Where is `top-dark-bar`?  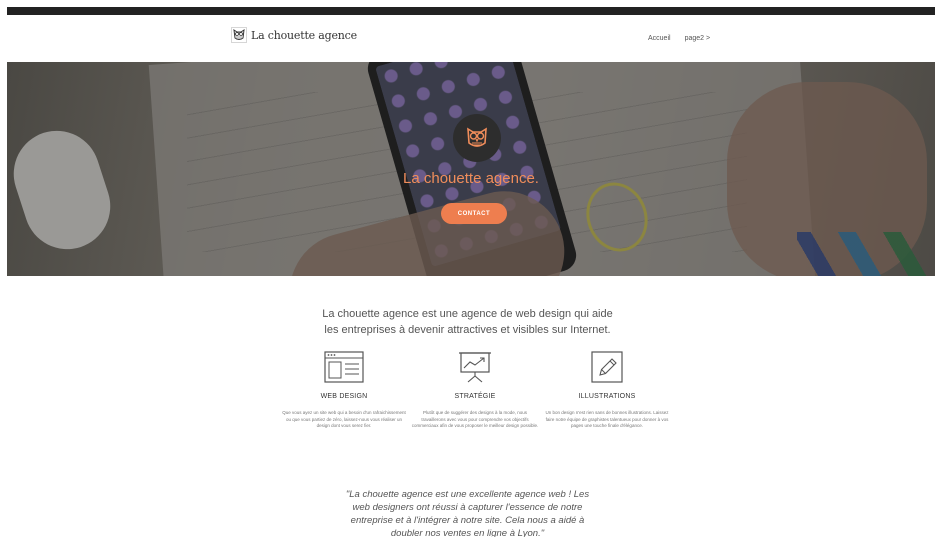 top-dark-bar is located at coordinates (471, 11).